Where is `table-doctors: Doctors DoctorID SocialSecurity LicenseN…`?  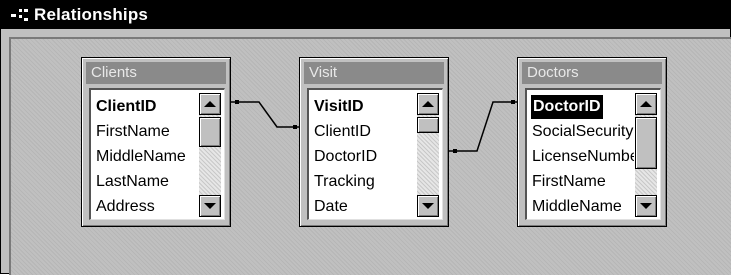
table-doctors: Doctors DoctorID SocialSecurity LicenseN… is located at coordinates (592, 142).